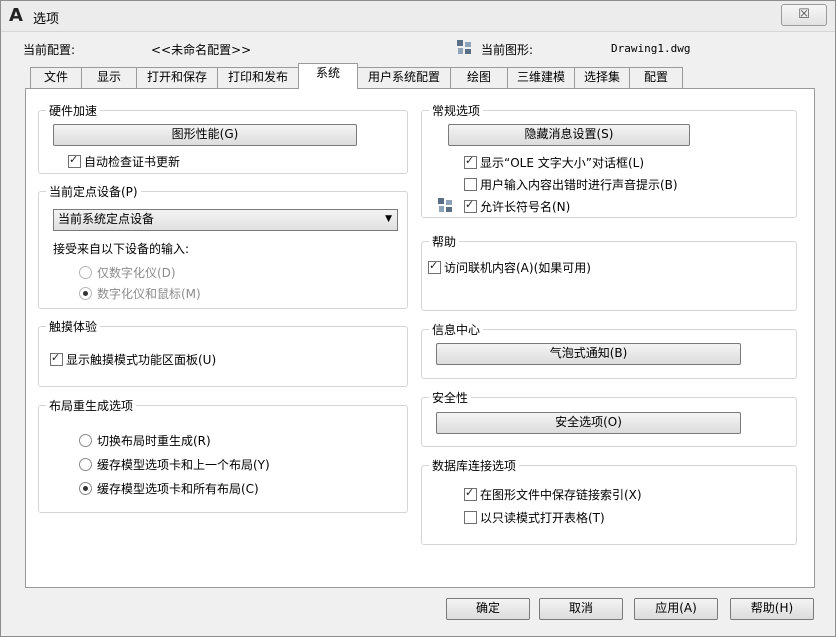  What do you see at coordinates (121, 249) in the screenshot?
I see `accept-input-label: 接受来自以下设备的输入:` at bounding box center [121, 249].